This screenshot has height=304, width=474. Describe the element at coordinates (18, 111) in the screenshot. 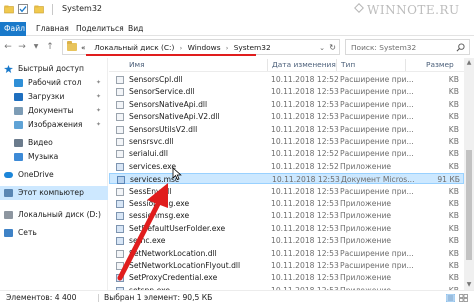

I see `documents-icon` at that location.